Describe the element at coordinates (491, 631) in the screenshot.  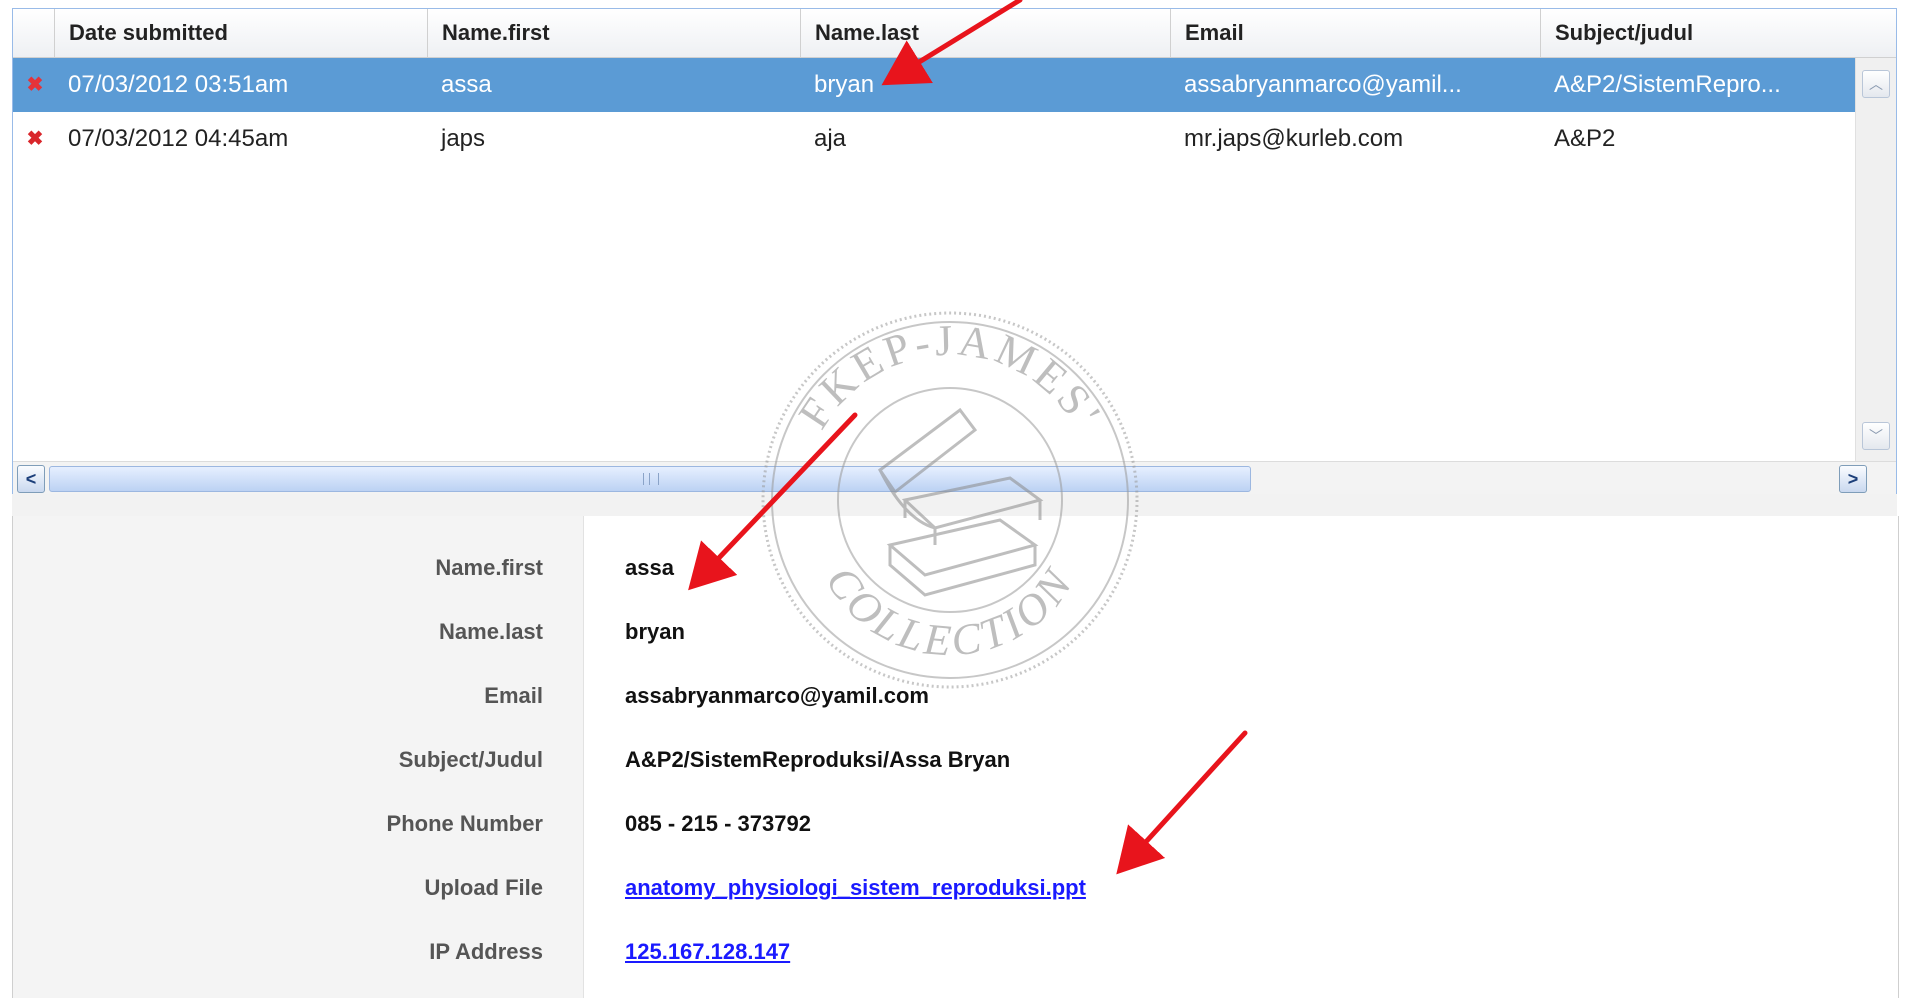
I see `detail-label: Name.last` at that location.